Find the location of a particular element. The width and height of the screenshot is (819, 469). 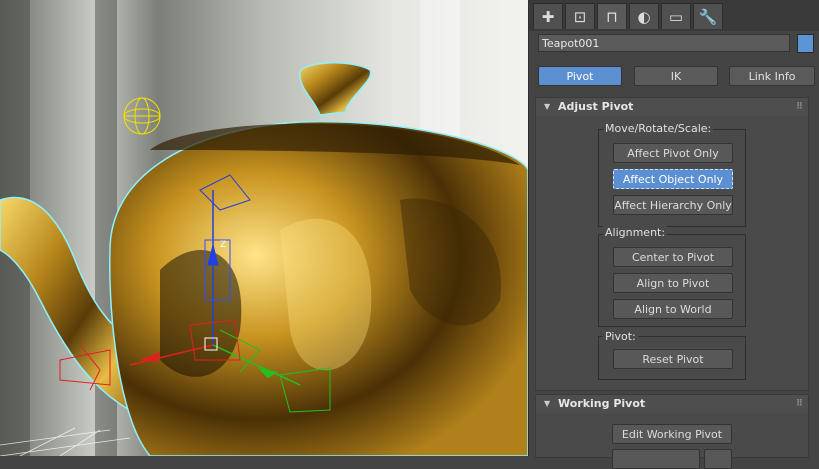

create-tab: ✚ is located at coordinates (548, 16).